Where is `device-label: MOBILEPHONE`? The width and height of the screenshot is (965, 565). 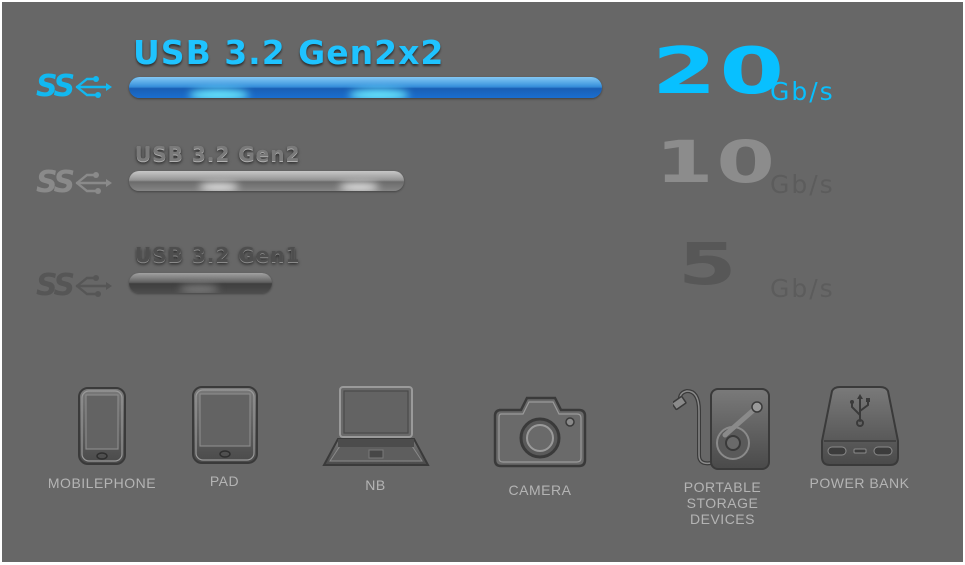
device-label: MOBILEPHONE is located at coordinates (102, 483).